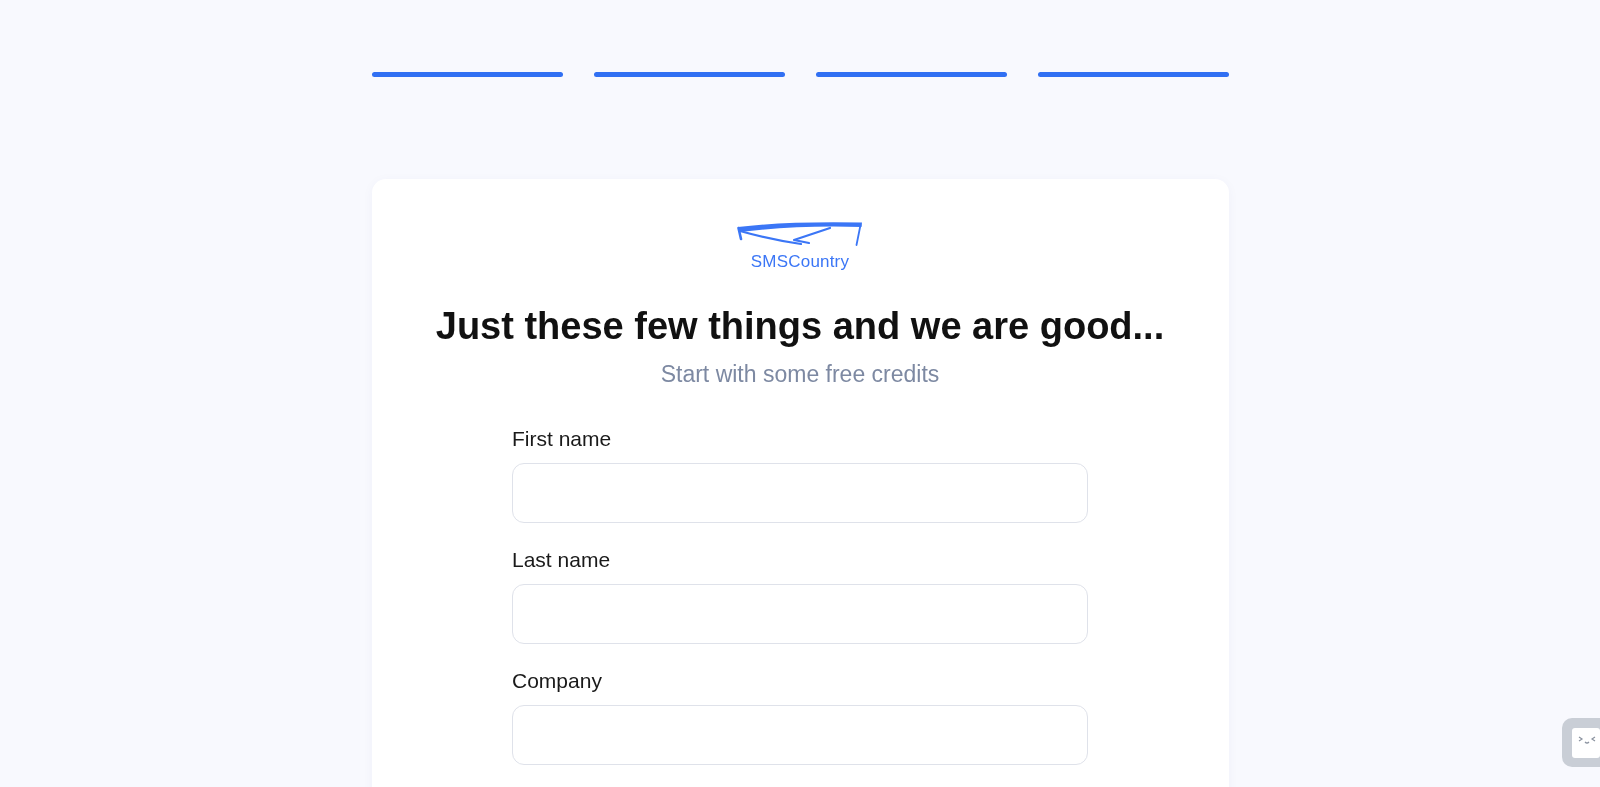 Image resolution: width=1600 pixels, height=787 pixels. What do you see at coordinates (562, 439) in the screenshot?
I see `field-label: First name` at bounding box center [562, 439].